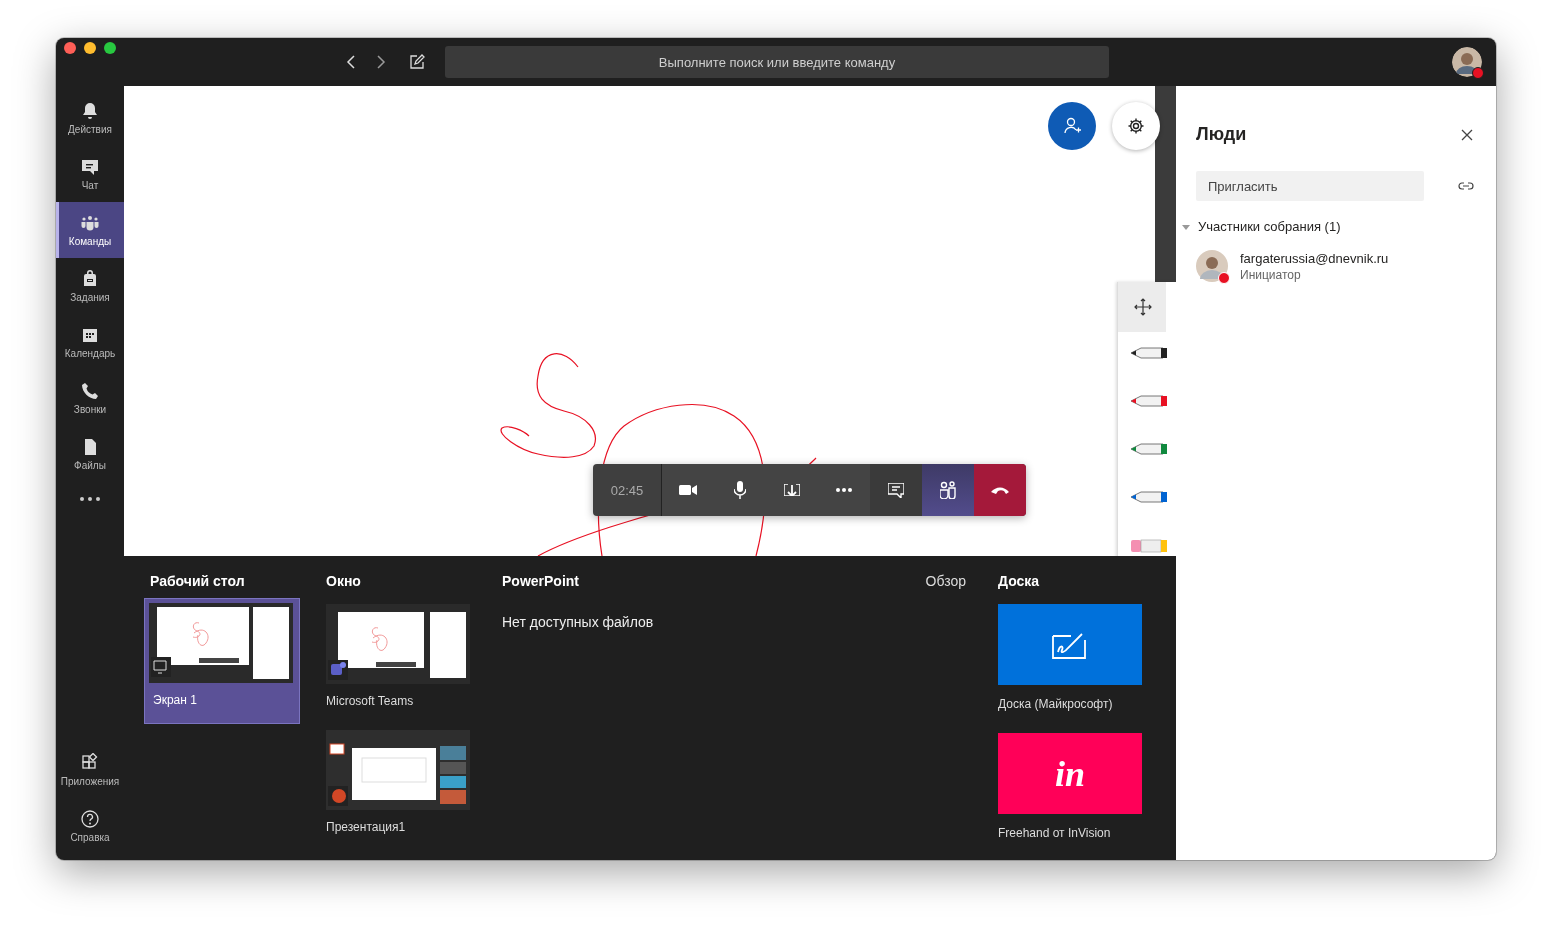 This screenshot has height=935, width=1552. What do you see at coordinates (1212, 266) in the screenshot?
I see `avatar-icon` at bounding box center [1212, 266].